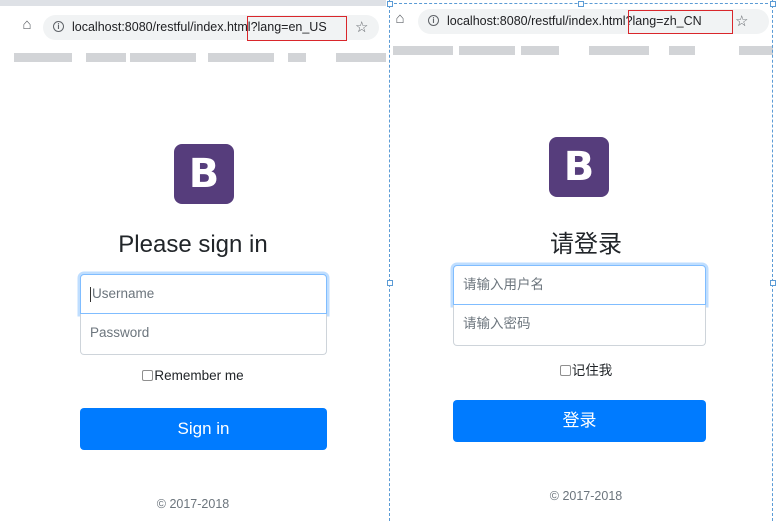 Image resolution: width=781 pixels, height=521 pixels. Describe the element at coordinates (203, 334) in the screenshot. I see `password-input: Password` at that location.